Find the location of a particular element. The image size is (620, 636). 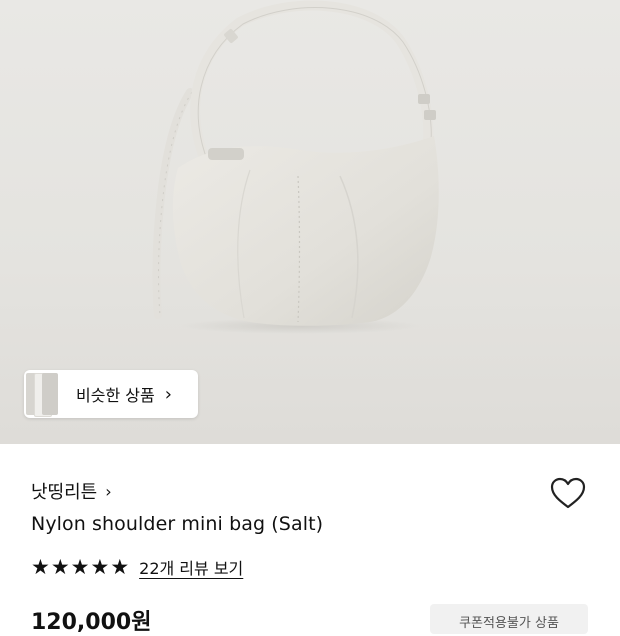

rating-row: ★ ★ ★ ★ ★ 22개 리뷰 보기 is located at coordinates (137, 567).